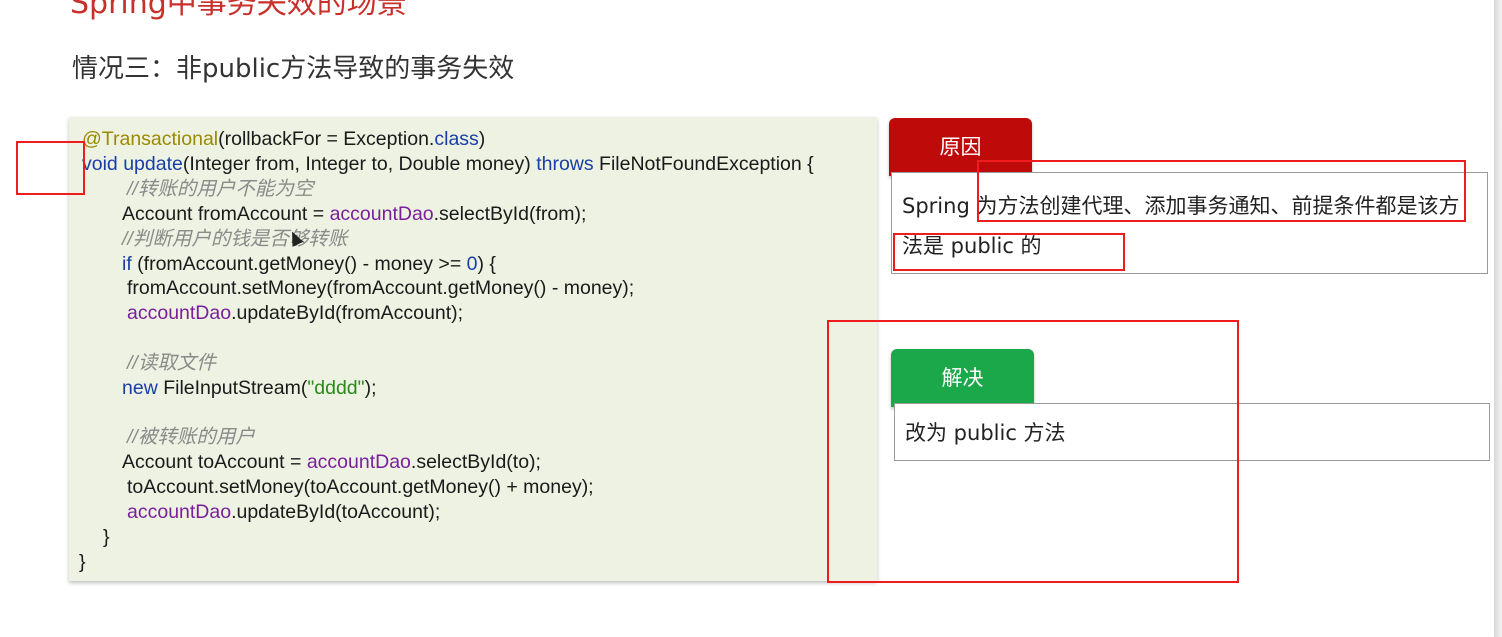  I want to click on window-edge, so click(1498, 318).